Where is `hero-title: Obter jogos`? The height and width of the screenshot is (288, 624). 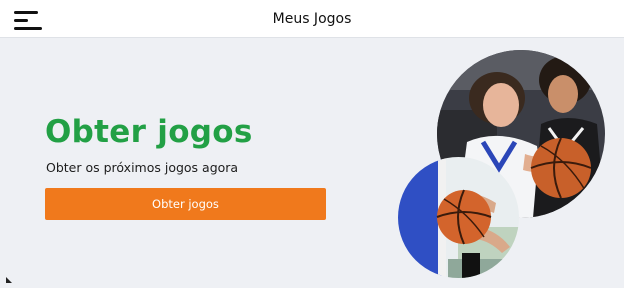 hero-title: Obter jogos is located at coordinates (149, 132).